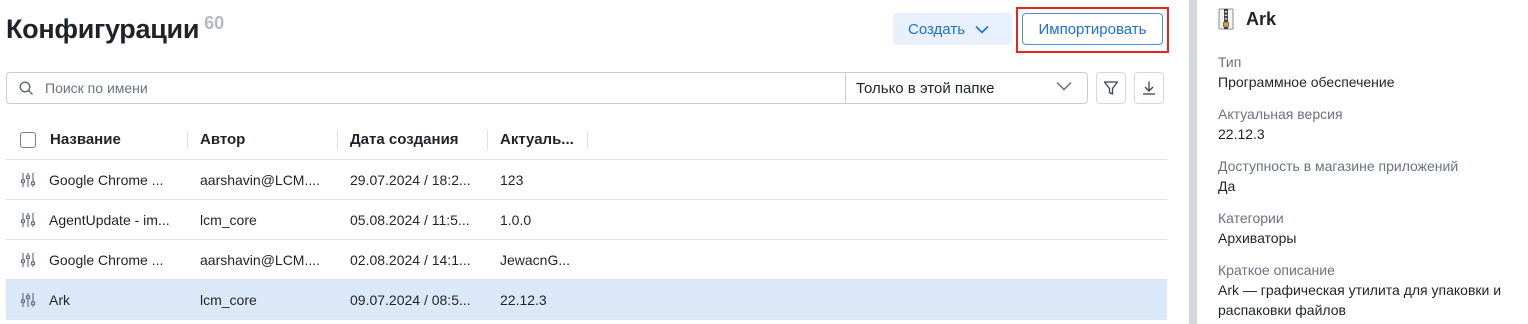  I want to click on column-header-name: Название, so click(97, 139).